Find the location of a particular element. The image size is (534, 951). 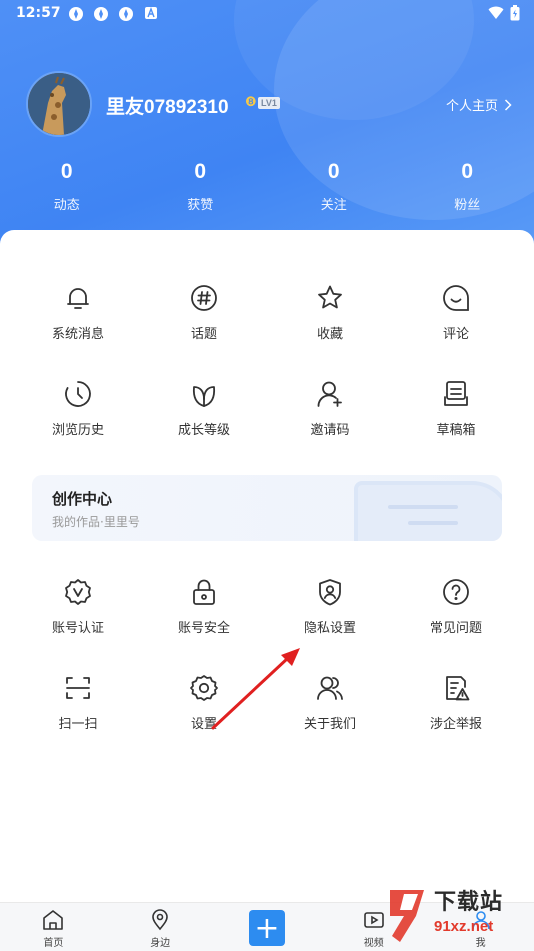

medal-icon: ❽ is located at coordinates (251, 103).